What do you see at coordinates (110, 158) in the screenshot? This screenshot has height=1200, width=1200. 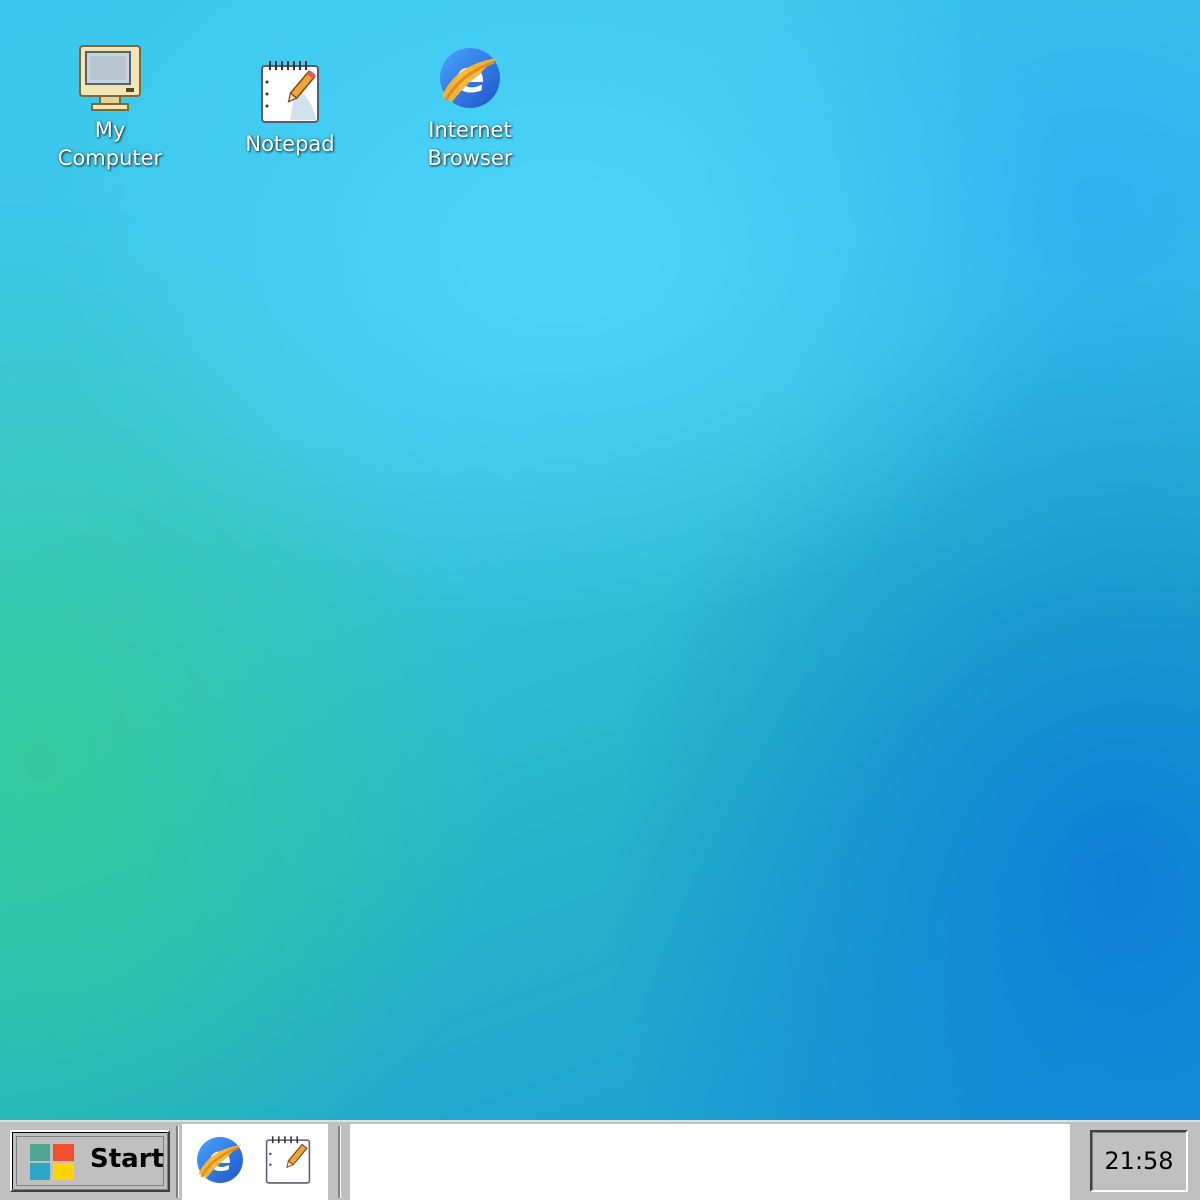 I see `desktop-icon-label-line: Computer` at bounding box center [110, 158].